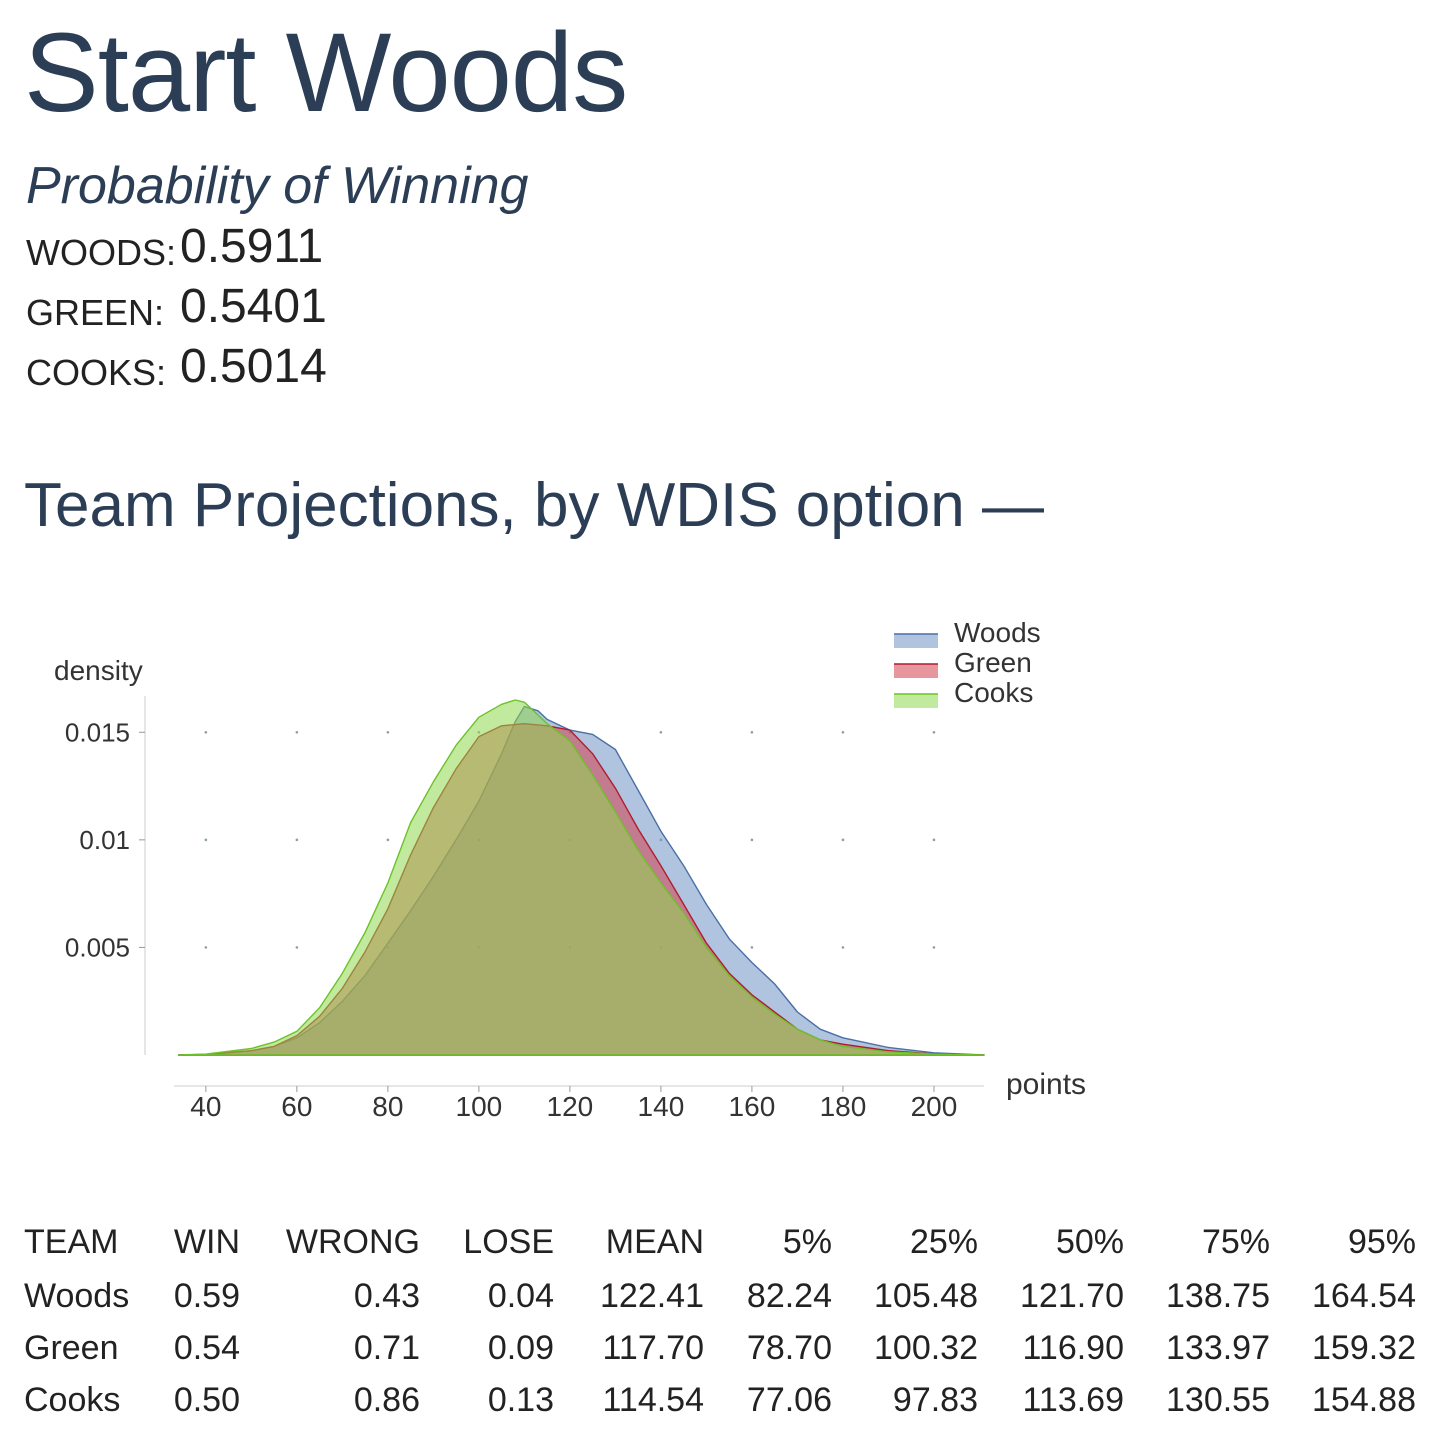 Image resolution: width=1430 pixels, height=1430 pixels. Describe the element at coordinates (205, 1106) in the screenshot. I see `x-tick-label: 40` at that location.